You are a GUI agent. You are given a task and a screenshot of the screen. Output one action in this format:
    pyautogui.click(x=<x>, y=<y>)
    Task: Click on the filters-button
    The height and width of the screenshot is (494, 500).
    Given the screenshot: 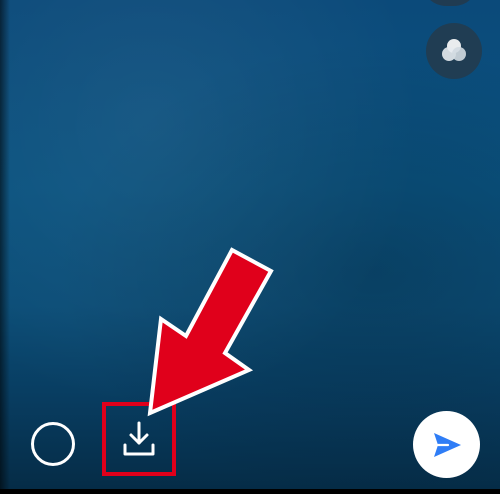 What is the action you would take?
    pyautogui.click(x=454, y=51)
    